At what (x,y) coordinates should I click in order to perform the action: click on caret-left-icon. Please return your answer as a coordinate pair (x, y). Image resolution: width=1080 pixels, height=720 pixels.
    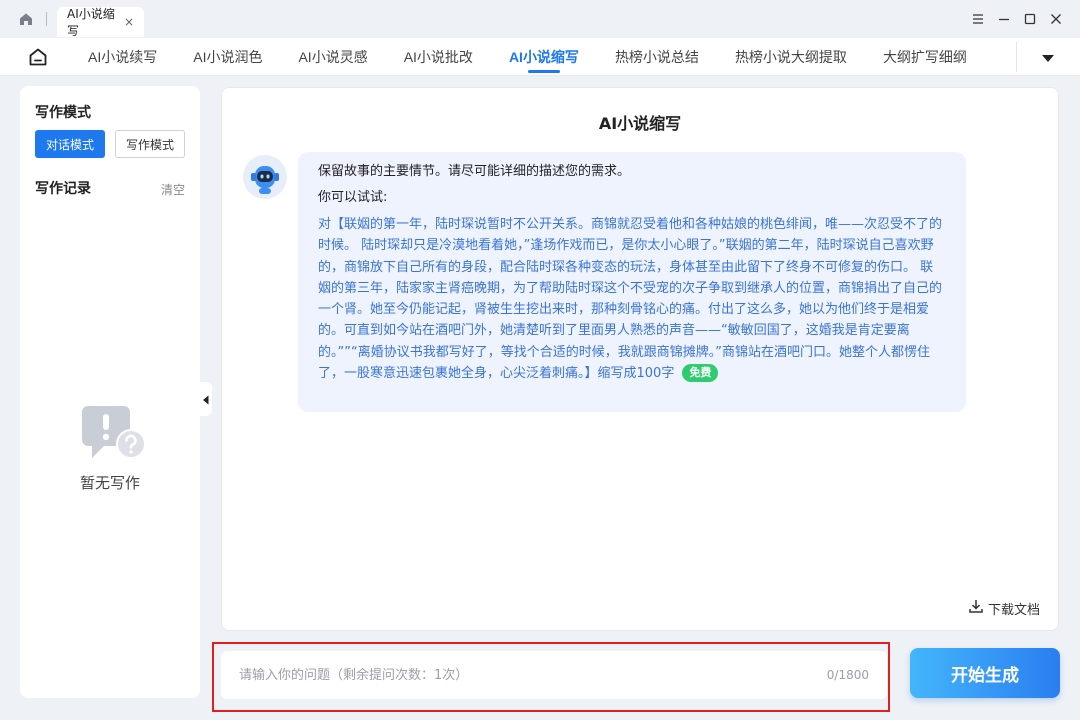
    Looking at the image, I should click on (206, 399).